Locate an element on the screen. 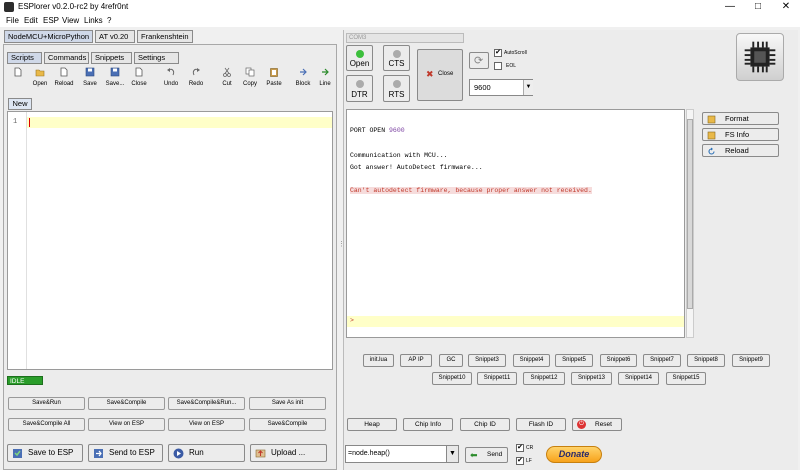 This screenshot has height=470, width=800. save-button: Save is located at coordinates (90, 80).